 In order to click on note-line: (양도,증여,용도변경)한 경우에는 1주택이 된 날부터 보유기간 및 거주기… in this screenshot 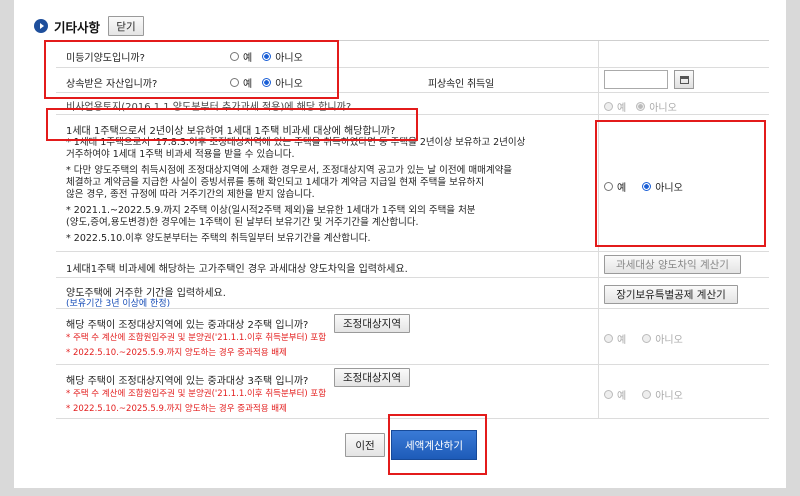, I will do `click(242, 222)`.